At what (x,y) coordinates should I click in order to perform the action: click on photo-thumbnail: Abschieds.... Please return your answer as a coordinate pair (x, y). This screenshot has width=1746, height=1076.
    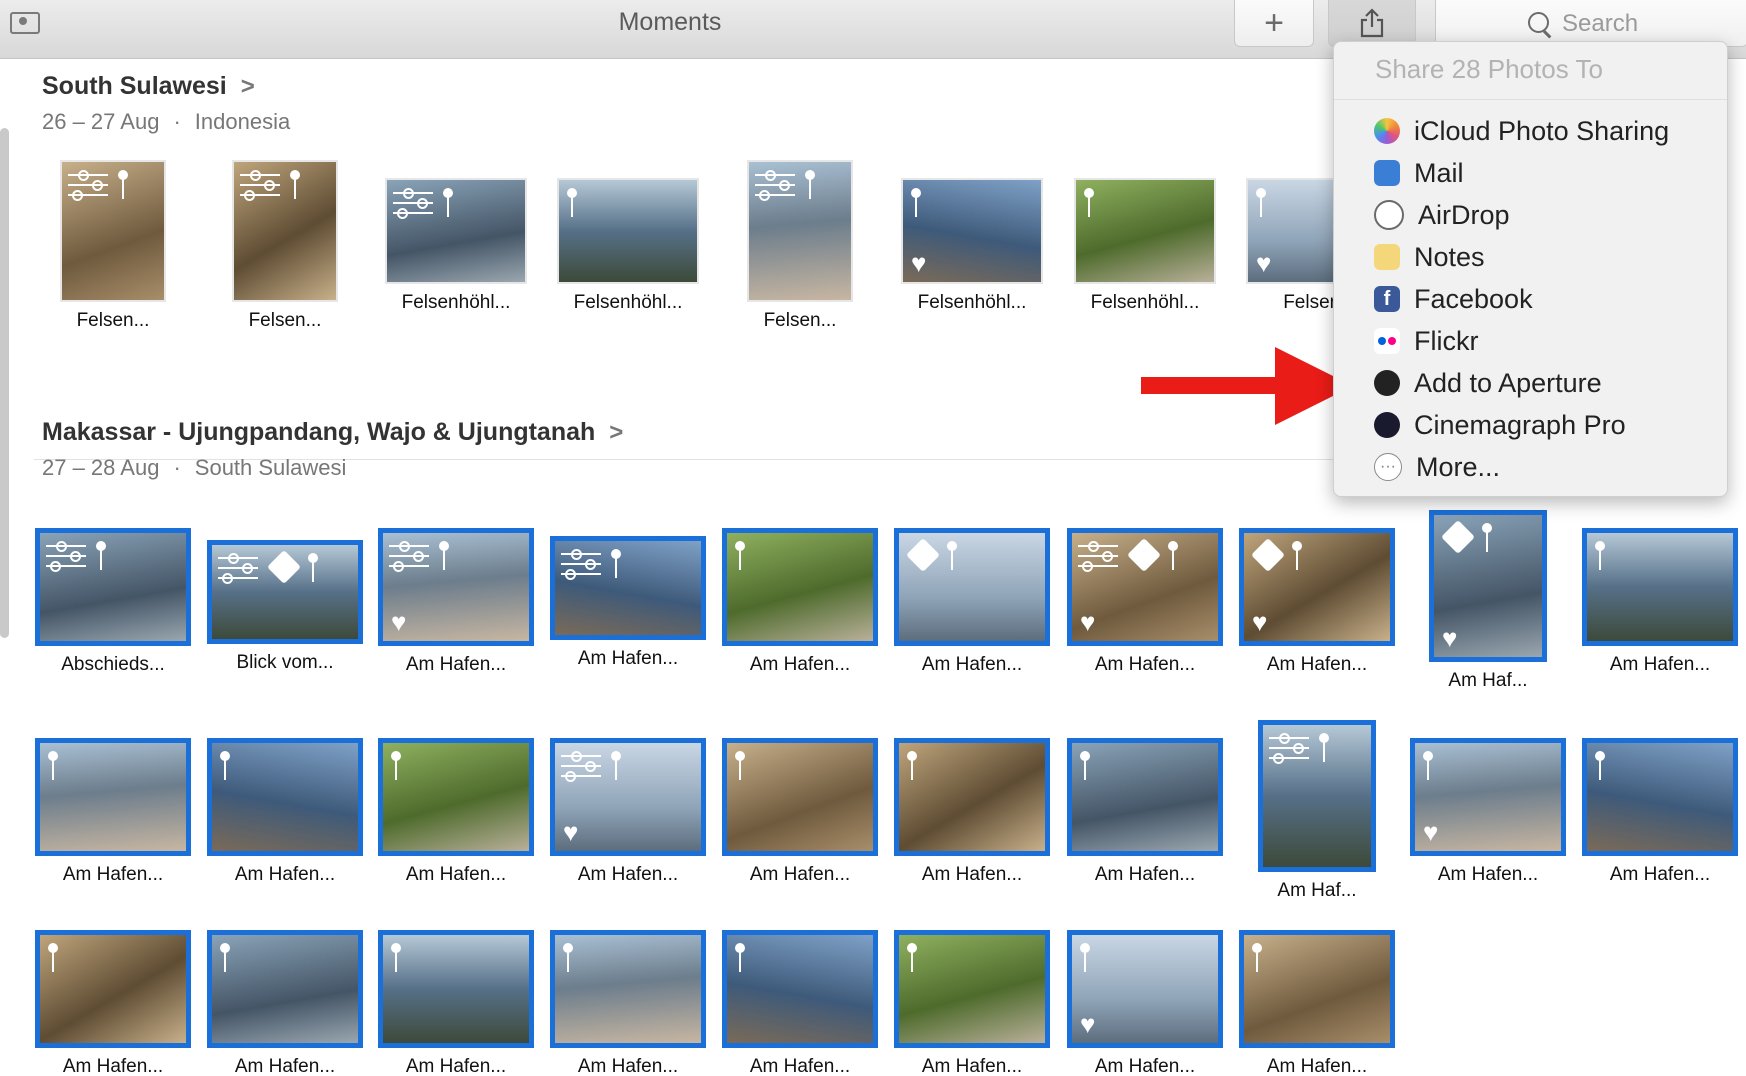
    Looking at the image, I should click on (113, 604).